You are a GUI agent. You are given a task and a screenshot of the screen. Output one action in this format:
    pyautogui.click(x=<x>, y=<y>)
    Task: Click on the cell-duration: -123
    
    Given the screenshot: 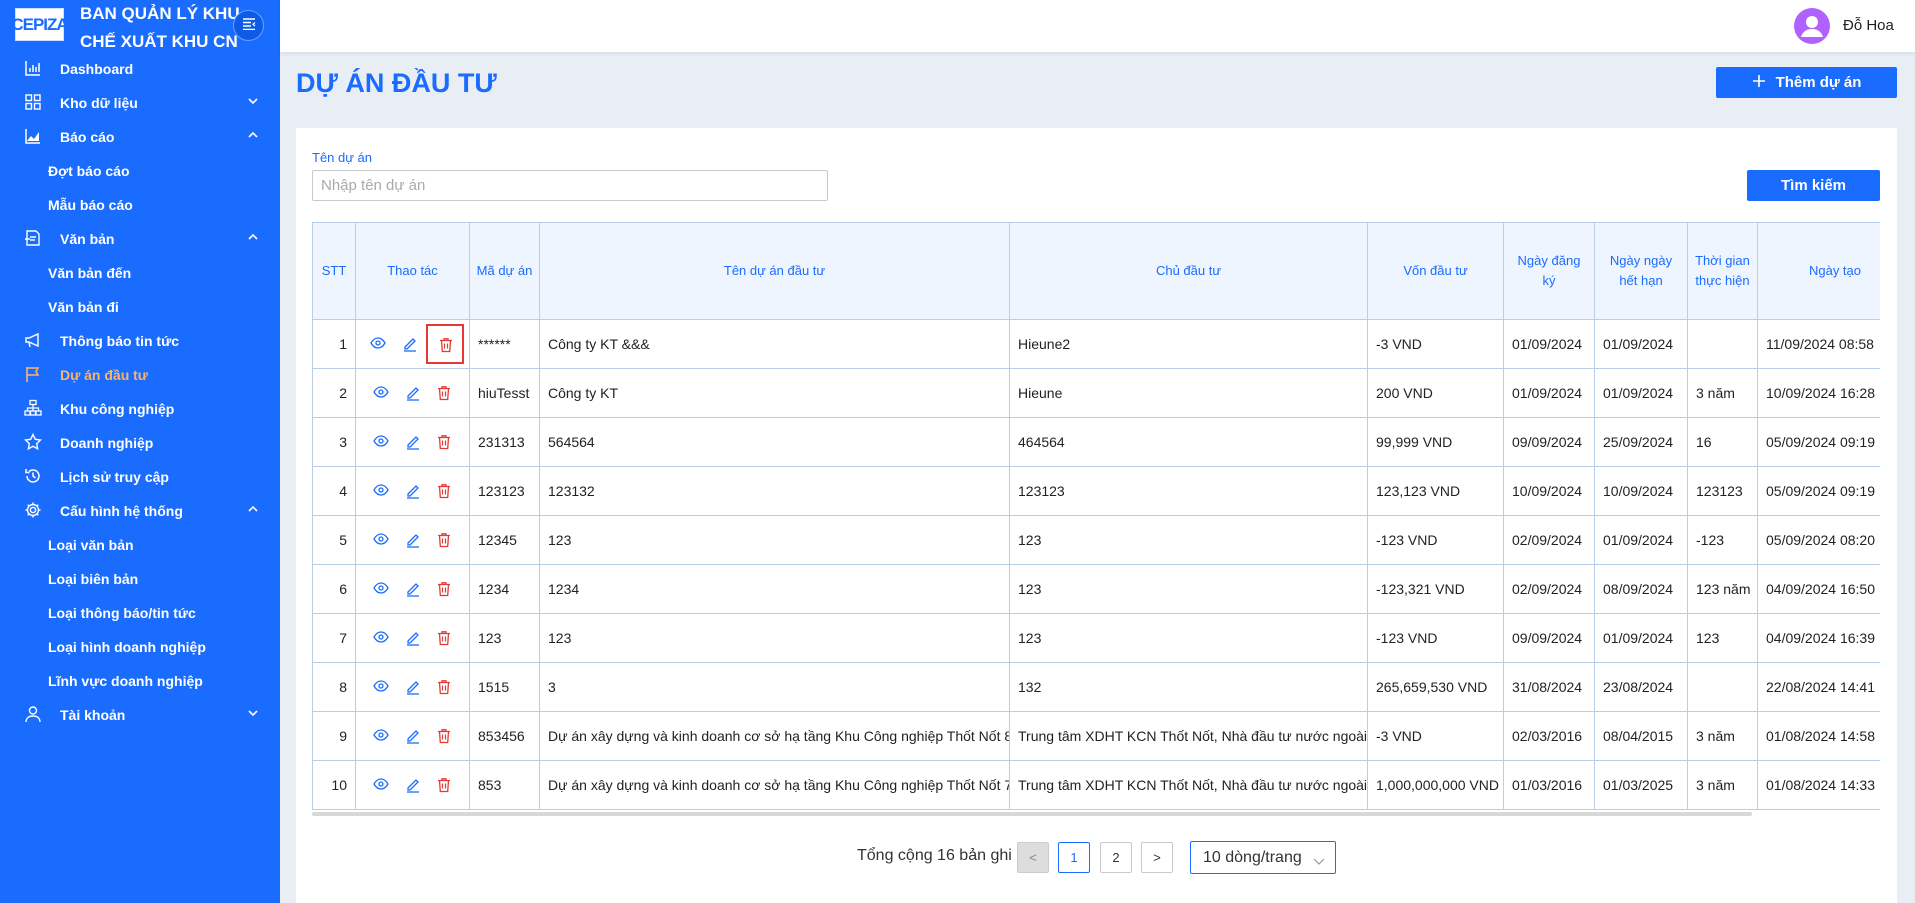 What is the action you would take?
    pyautogui.click(x=1722, y=540)
    